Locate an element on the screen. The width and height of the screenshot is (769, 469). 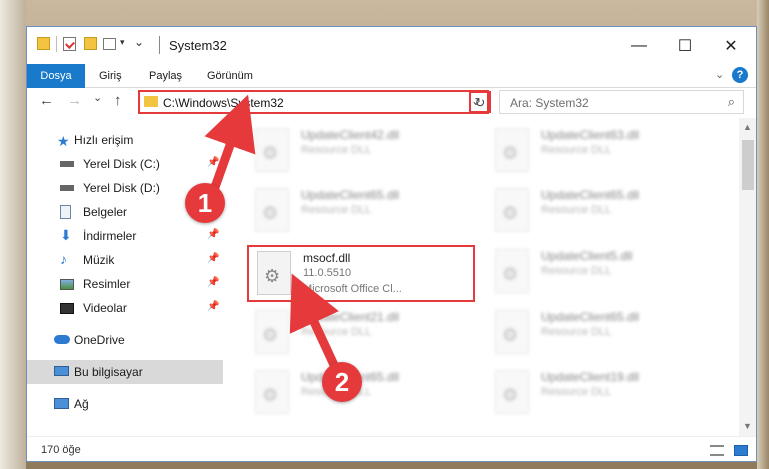
status-bar: 170 öğe is located at coordinates (391, 448).